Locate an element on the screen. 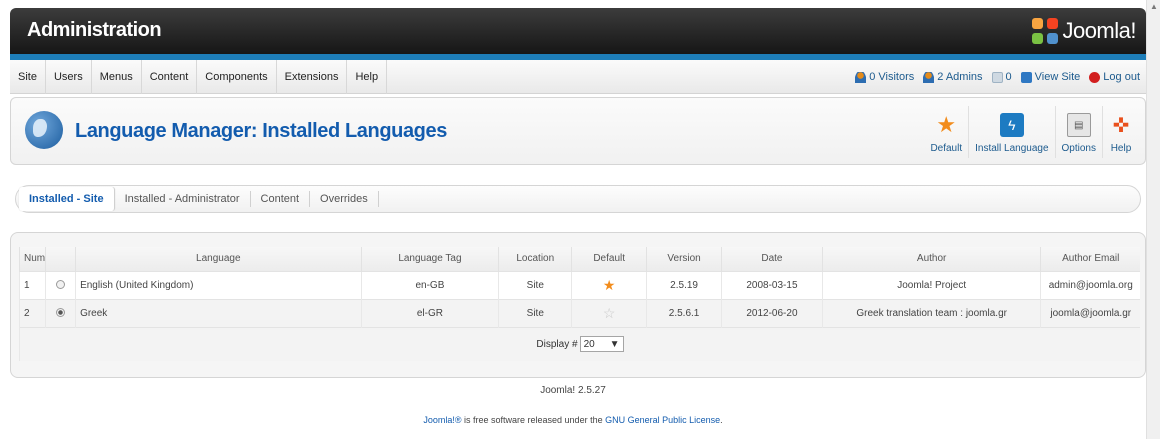 Image resolution: width=1160 pixels, height=439 pixels. admins-status: 2 Admins is located at coordinates (953, 77).